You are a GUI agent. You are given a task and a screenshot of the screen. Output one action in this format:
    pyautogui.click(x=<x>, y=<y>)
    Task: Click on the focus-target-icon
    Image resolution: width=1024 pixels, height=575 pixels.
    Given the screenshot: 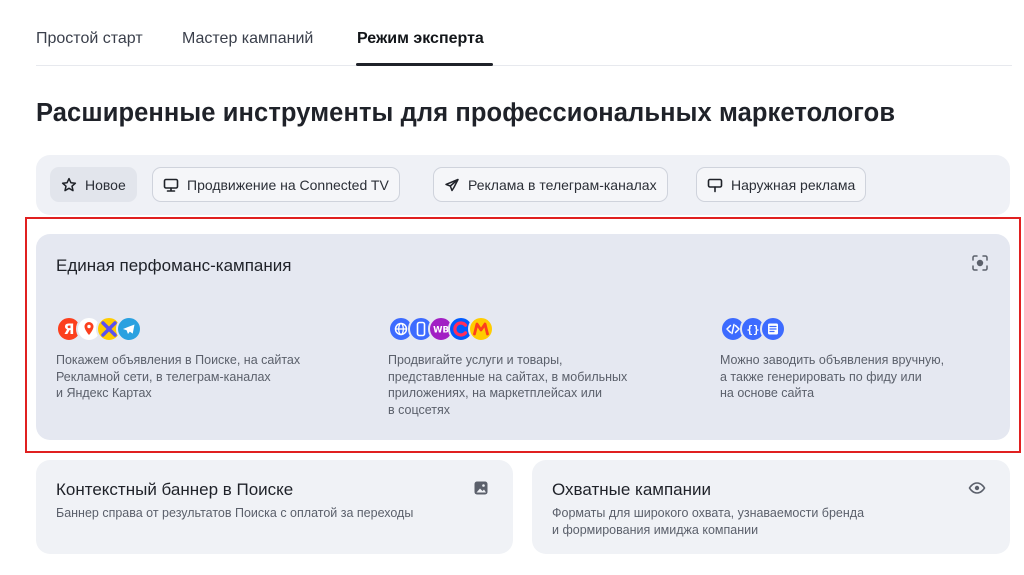 What is the action you would take?
    pyautogui.click(x=980, y=265)
    